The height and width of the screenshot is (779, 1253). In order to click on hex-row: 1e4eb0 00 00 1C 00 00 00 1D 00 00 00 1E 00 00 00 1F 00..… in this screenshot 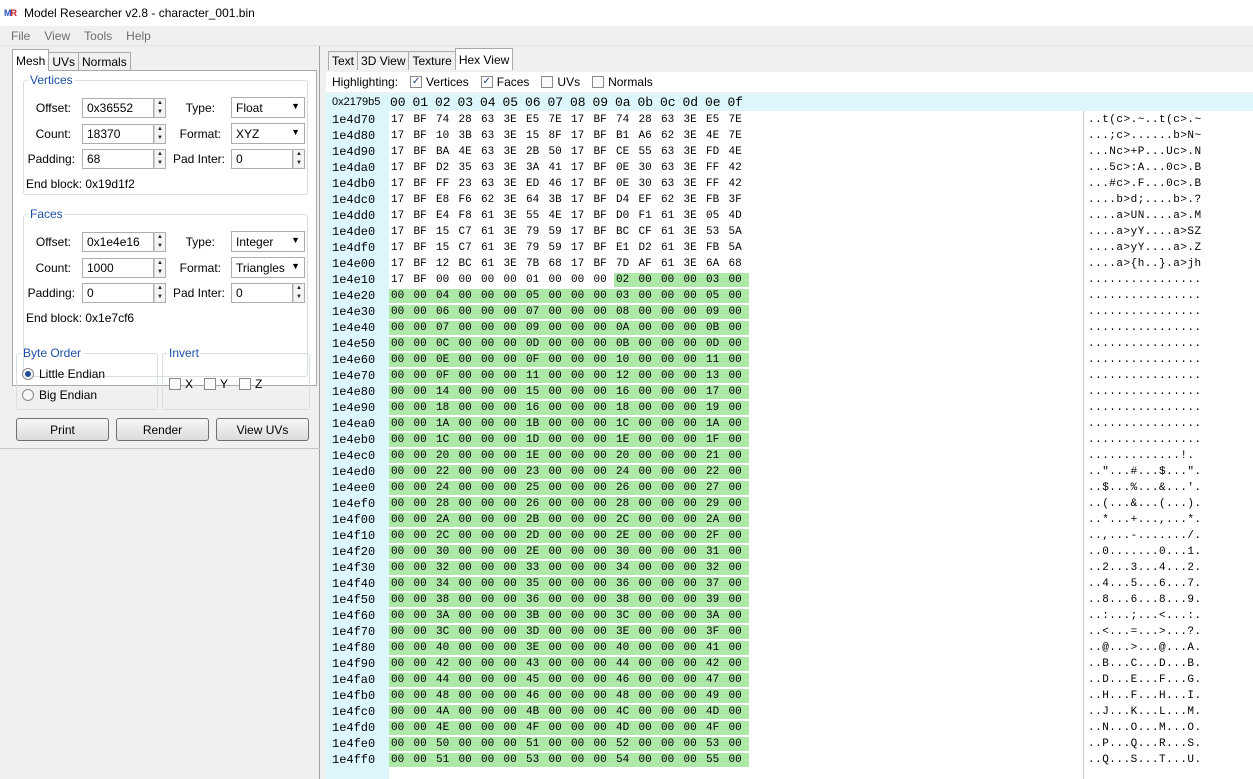, I will do `click(763, 440)`.